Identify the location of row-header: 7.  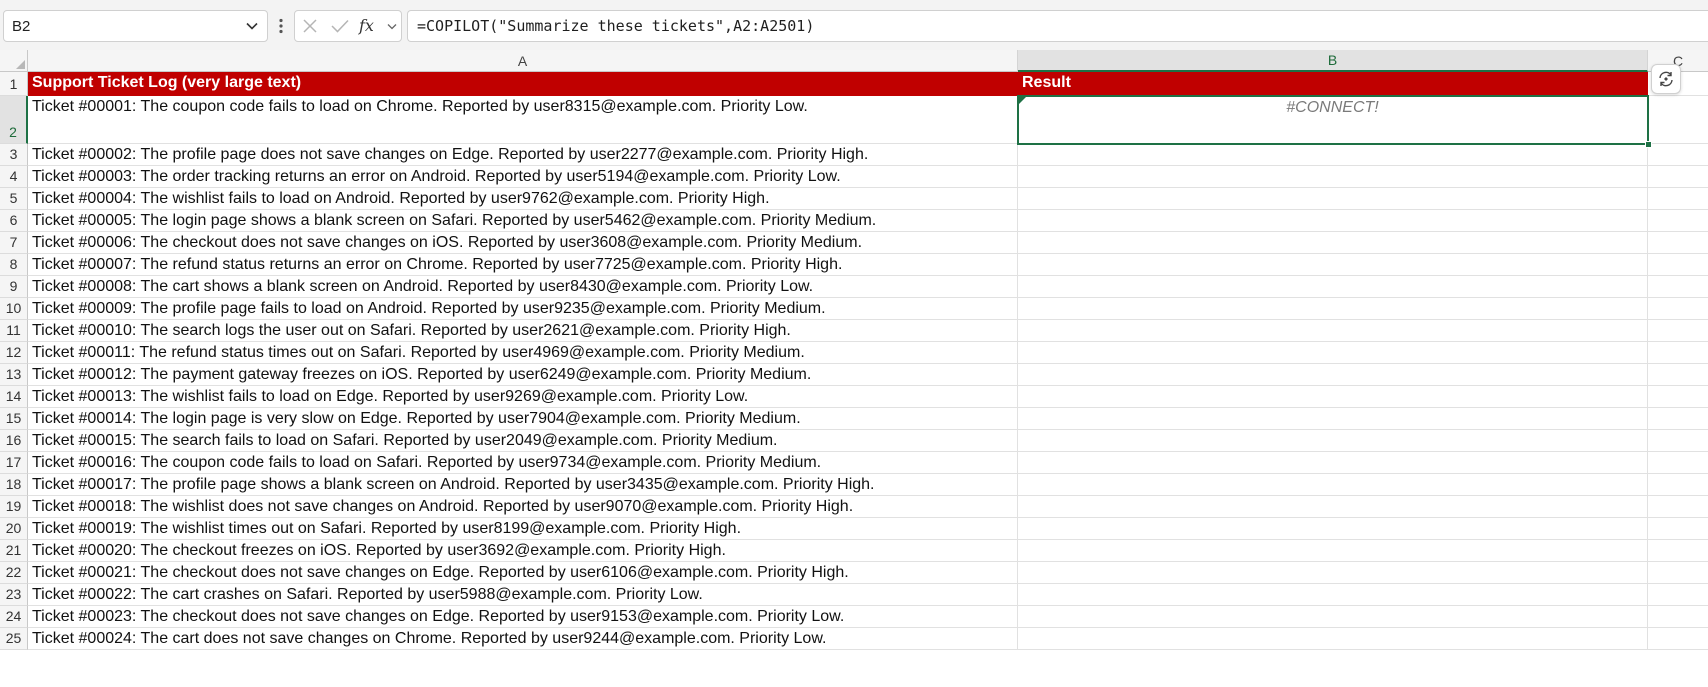
(14, 243).